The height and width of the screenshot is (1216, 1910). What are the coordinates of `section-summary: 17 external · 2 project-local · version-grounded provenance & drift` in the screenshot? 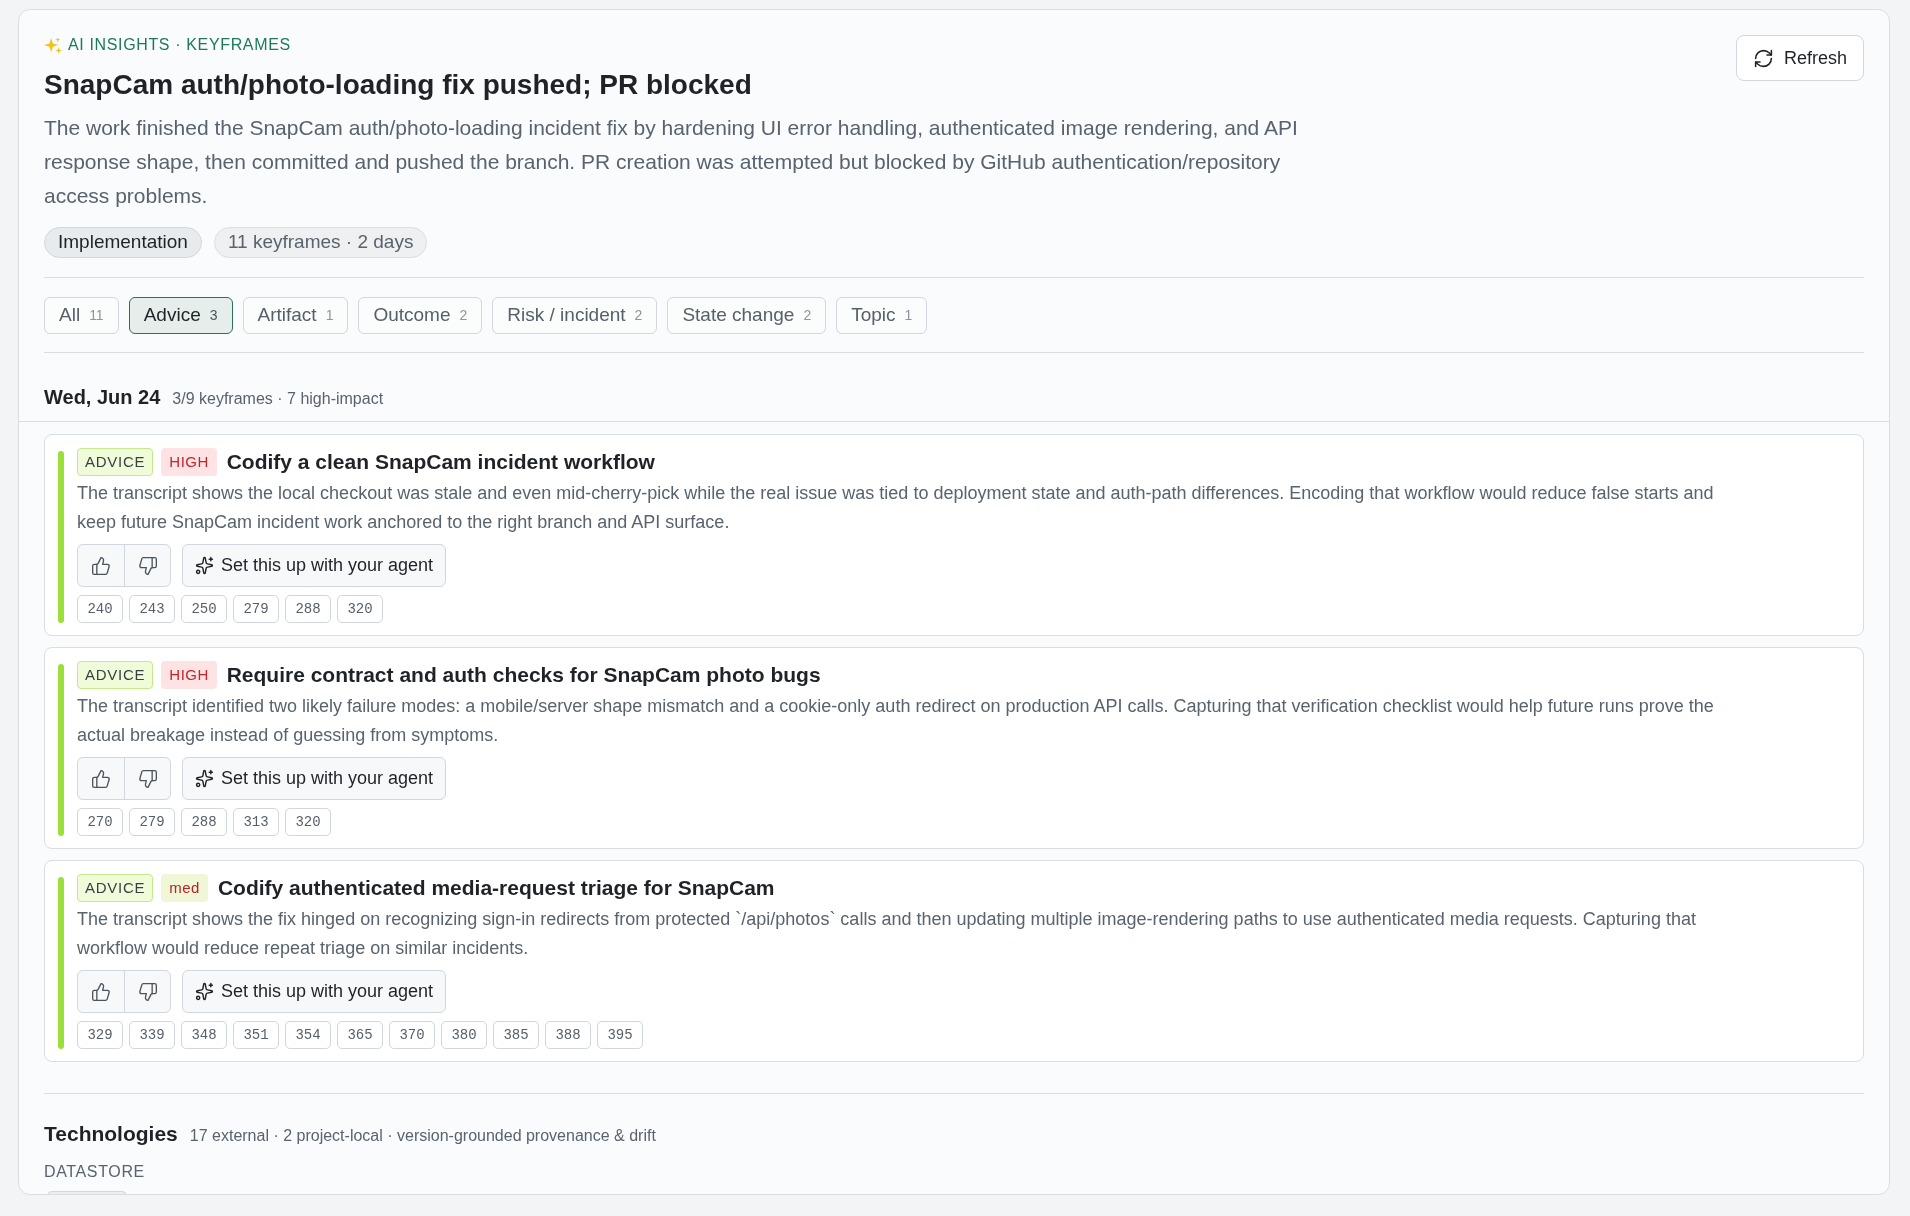 It's located at (422, 1136).